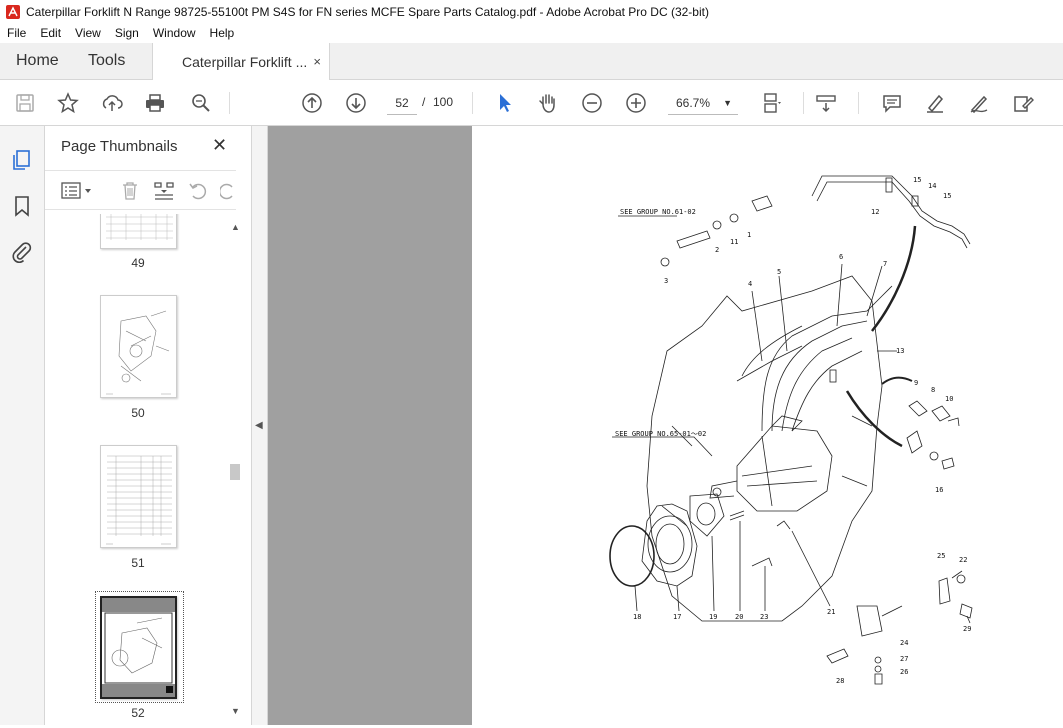 This screenshot has width=1063, height=728. Describe the element at coordinates (13, 11) in the screenshot. I see `acrobat-icon` at that location.